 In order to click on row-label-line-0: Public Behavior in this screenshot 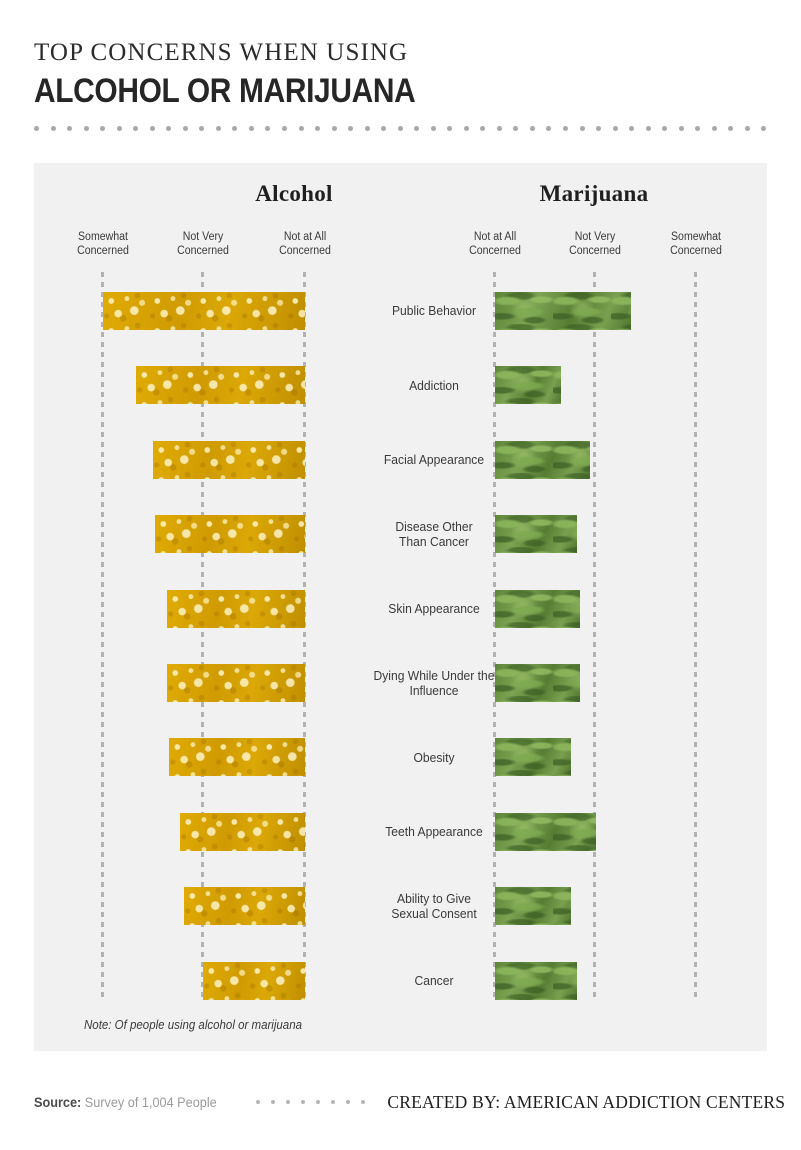, I will do `click(433, 311)`.